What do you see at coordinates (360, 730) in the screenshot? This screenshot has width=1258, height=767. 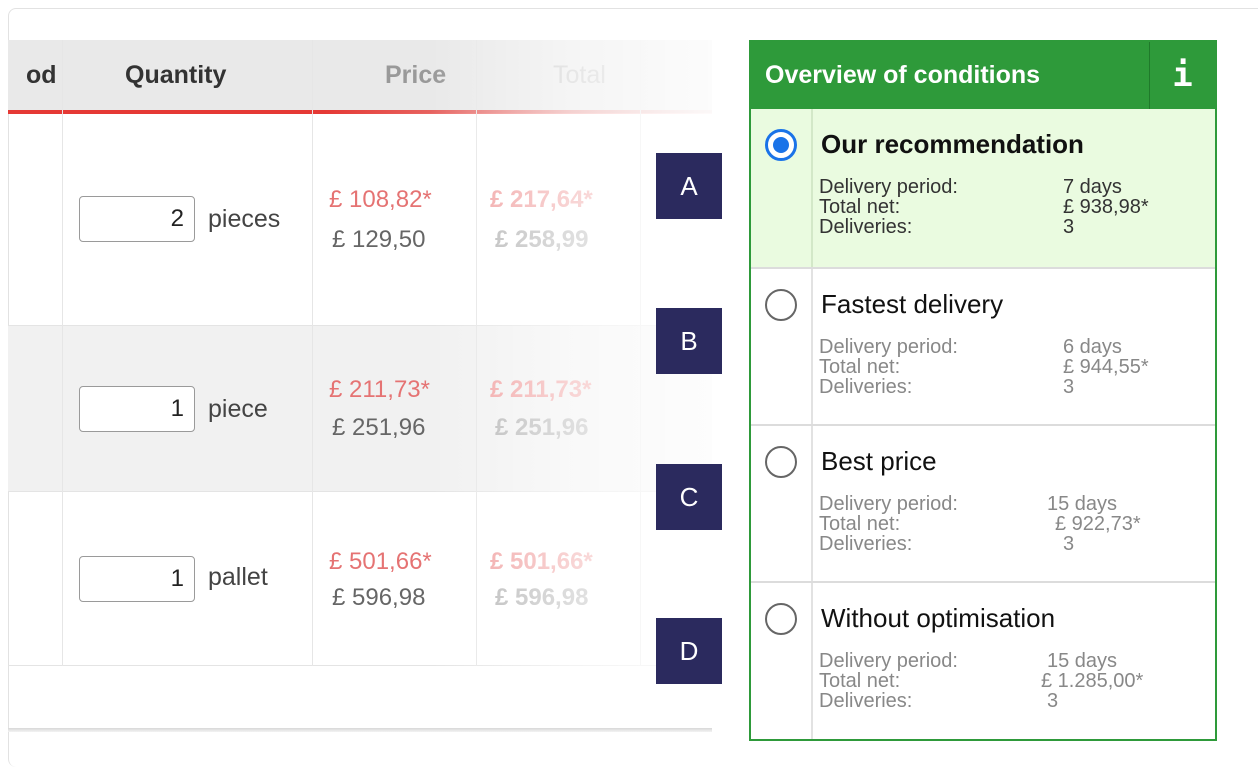 I see `table-bottom-edge` at bounding box center [360, 730].